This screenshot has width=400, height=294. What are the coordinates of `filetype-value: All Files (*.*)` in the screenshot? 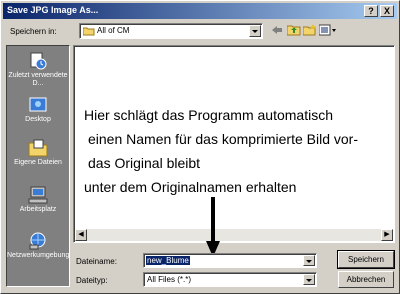 It's located at (169, 279).